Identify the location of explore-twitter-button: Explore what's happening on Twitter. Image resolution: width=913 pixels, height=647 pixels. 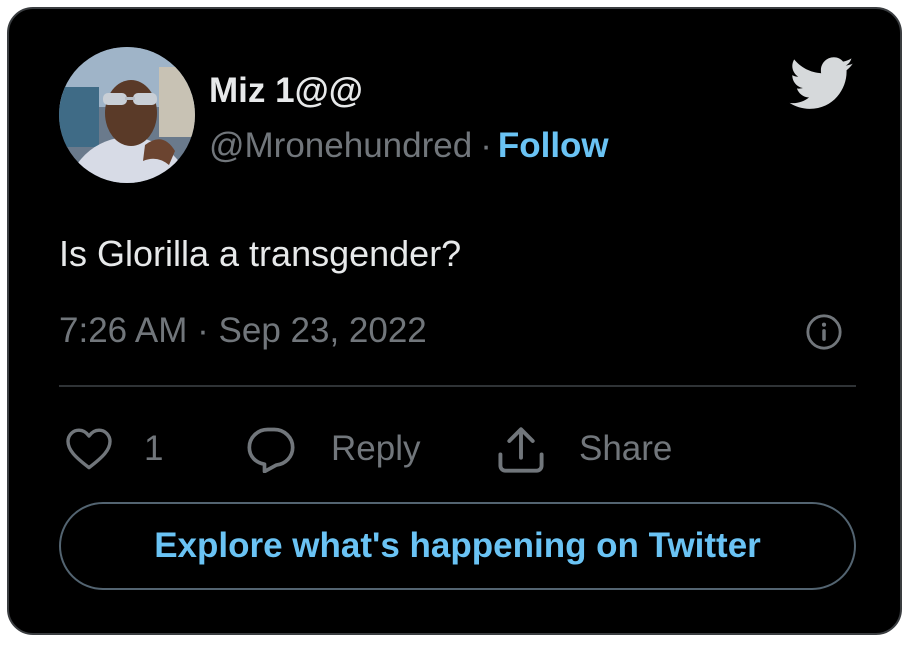
(457, 546).